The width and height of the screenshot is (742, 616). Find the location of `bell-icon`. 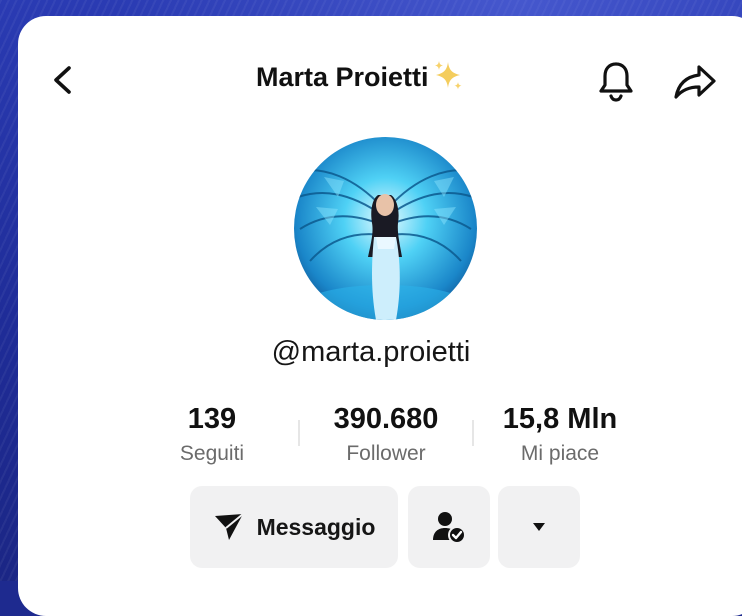

bell-icon is located at coordinates (616, 81).